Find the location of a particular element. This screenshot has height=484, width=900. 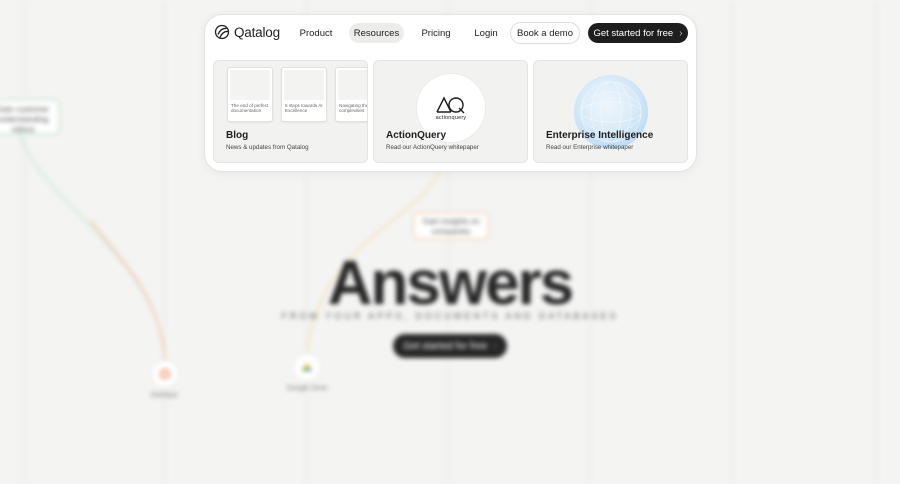

actionquery-logo-icon is located at coordinates (450, 104).